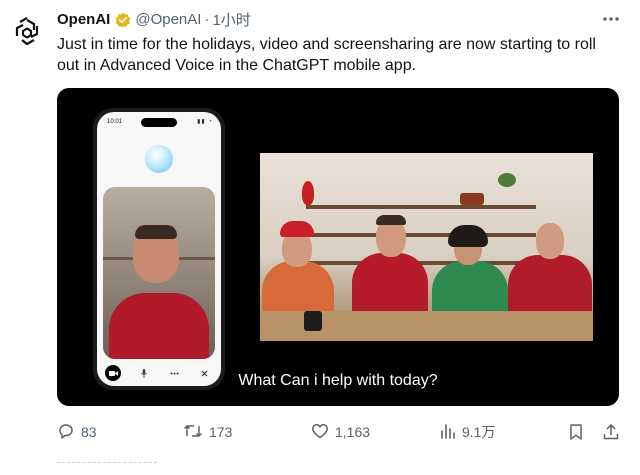  I want to click on like-button: 1,163, so click(340, 432).